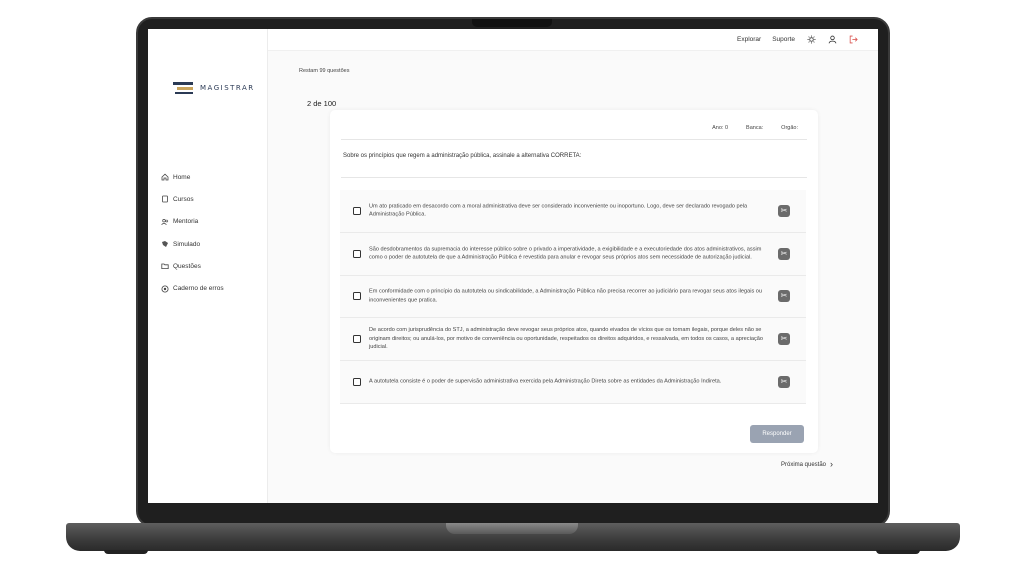 This screenshot has height=575, width=1024. What do you see at coordinates (227, 88) in the screenshot?
I see `logo-text: MAGISTRAR` at bounding box center [227, 88].